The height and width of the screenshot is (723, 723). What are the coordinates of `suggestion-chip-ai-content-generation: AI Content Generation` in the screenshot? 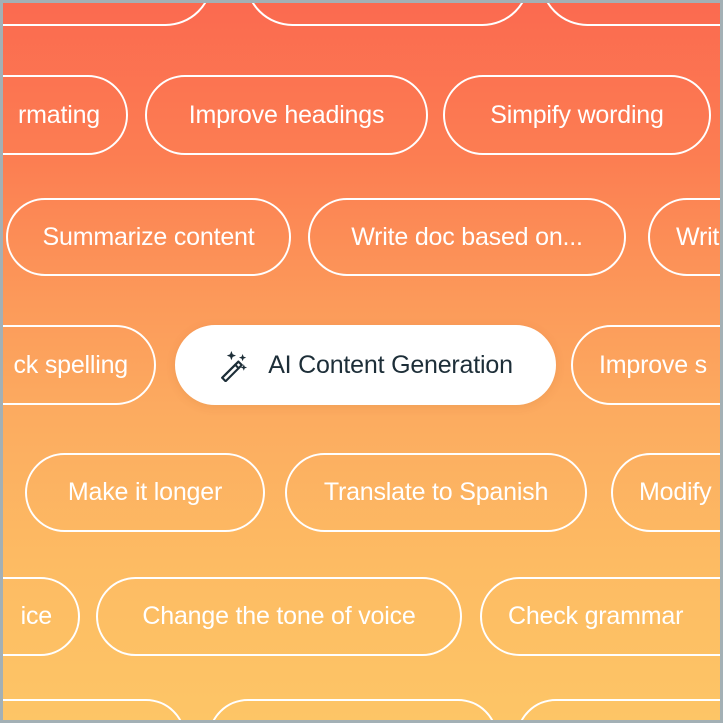 It's located at (365, 365).